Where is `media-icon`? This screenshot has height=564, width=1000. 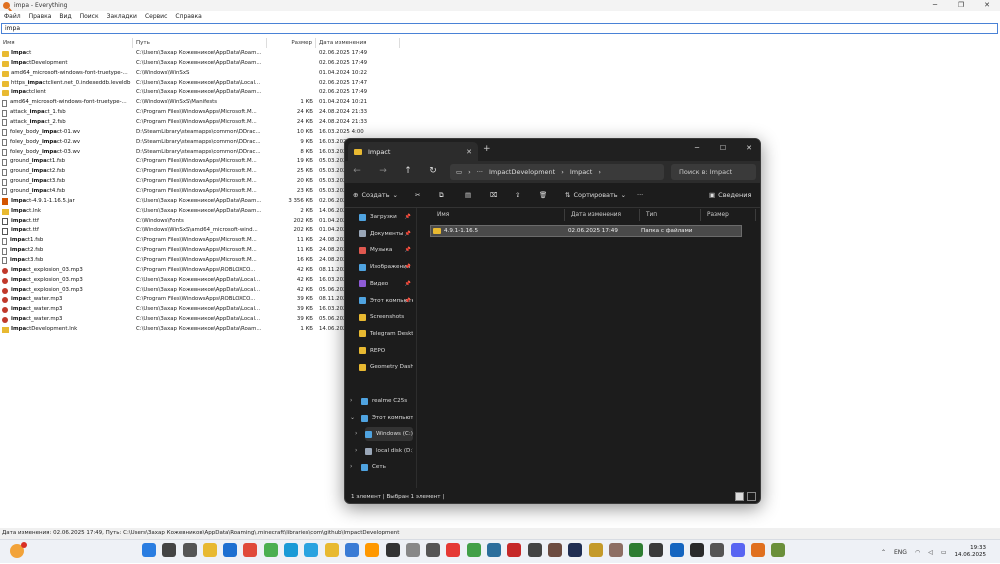 media-icon is located at coordinates (514, 550).